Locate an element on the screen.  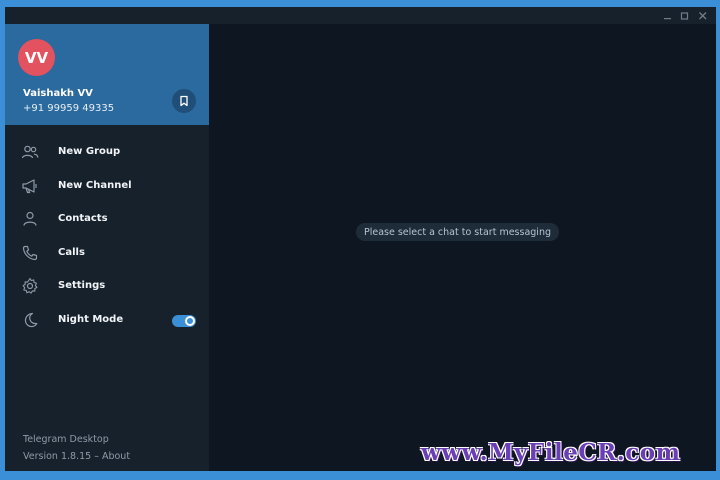
minimize-icon is located at coordinates (667, 18).